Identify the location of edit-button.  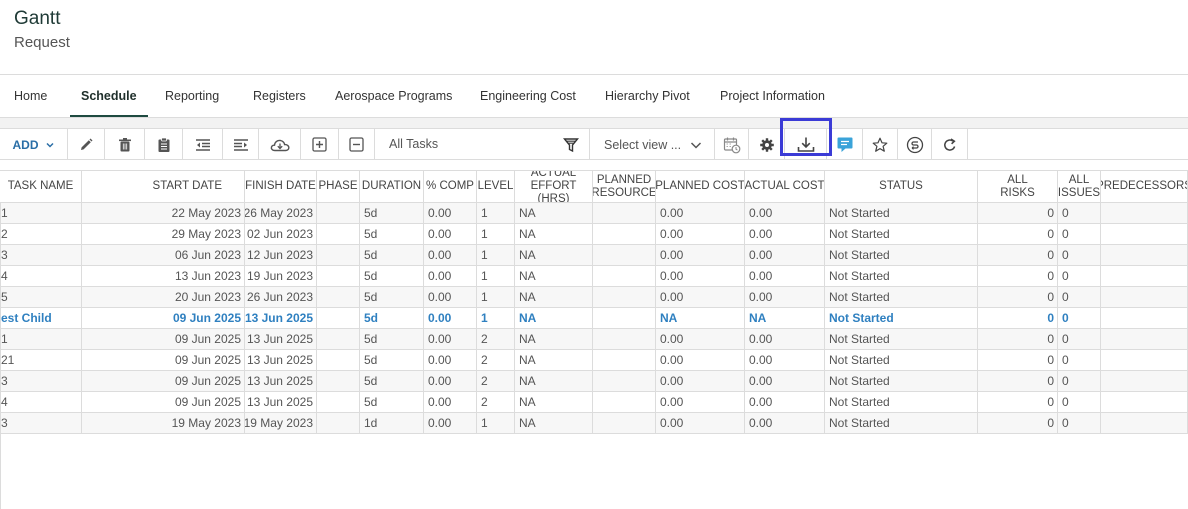
(86, 144).